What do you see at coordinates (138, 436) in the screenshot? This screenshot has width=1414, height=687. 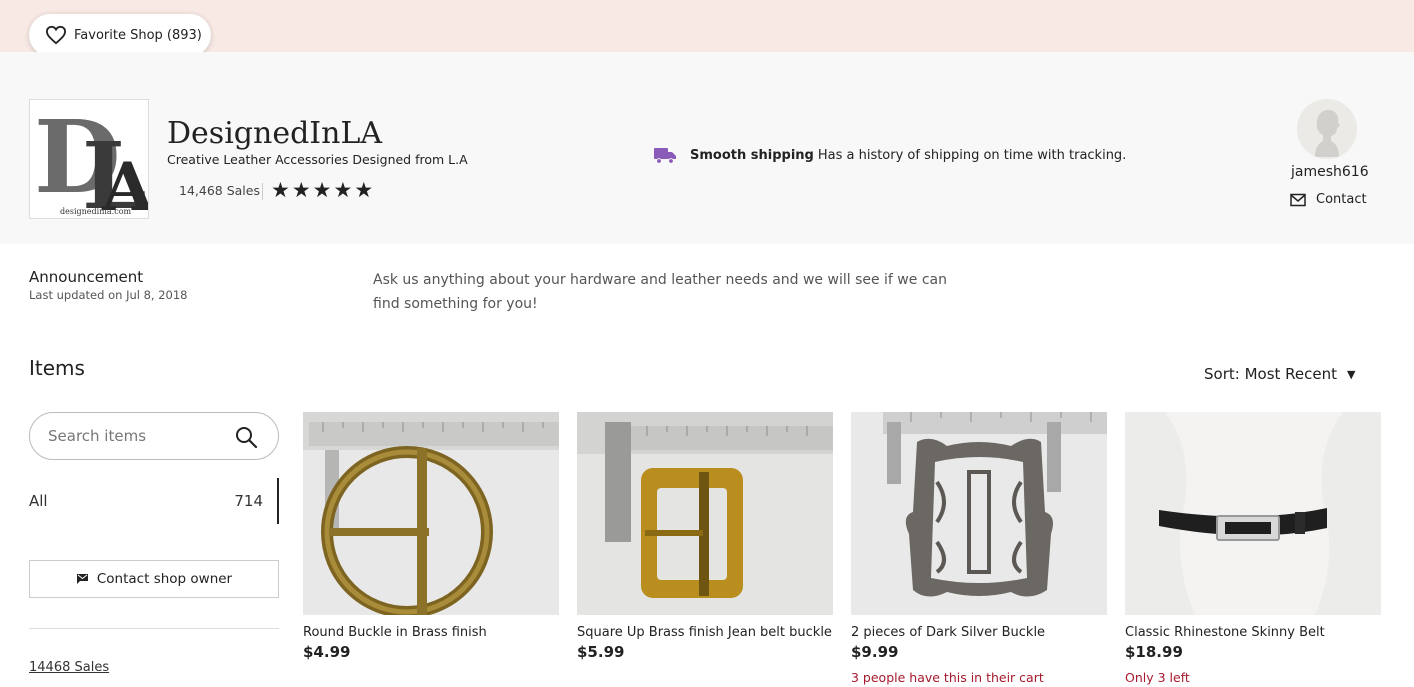 I see `search-input` at bounding box center [138, 436].